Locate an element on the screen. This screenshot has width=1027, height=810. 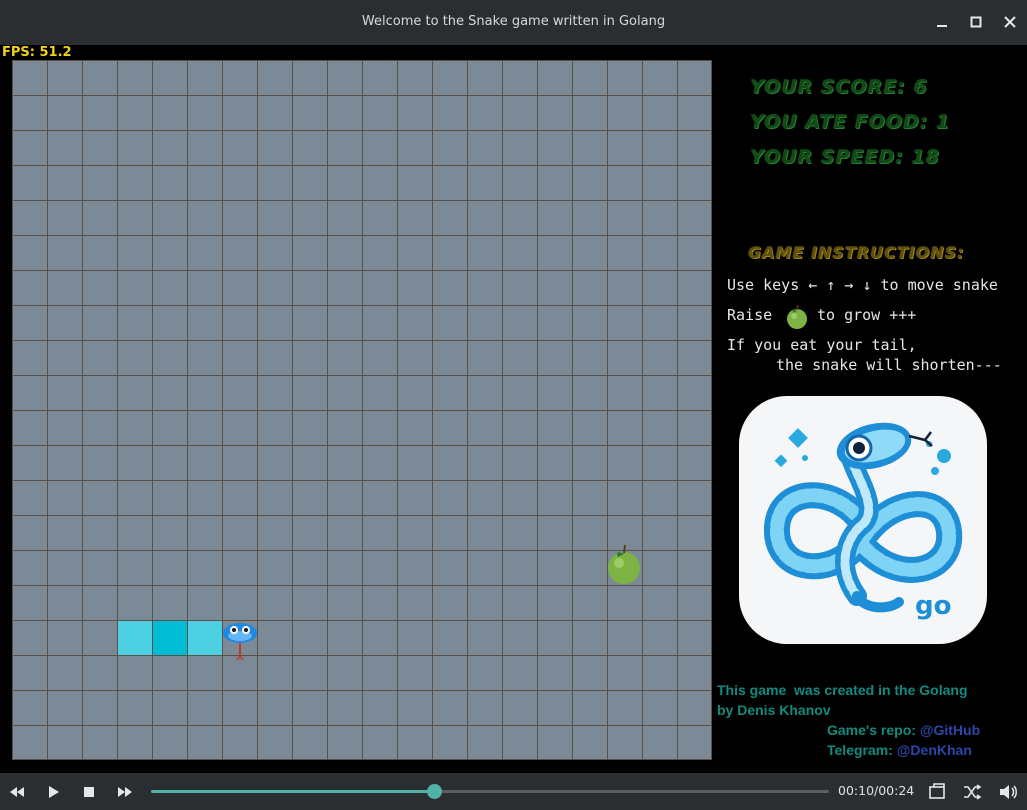
repo-credit: Game's repo: @GitHub is located at coordinates (903, 730).